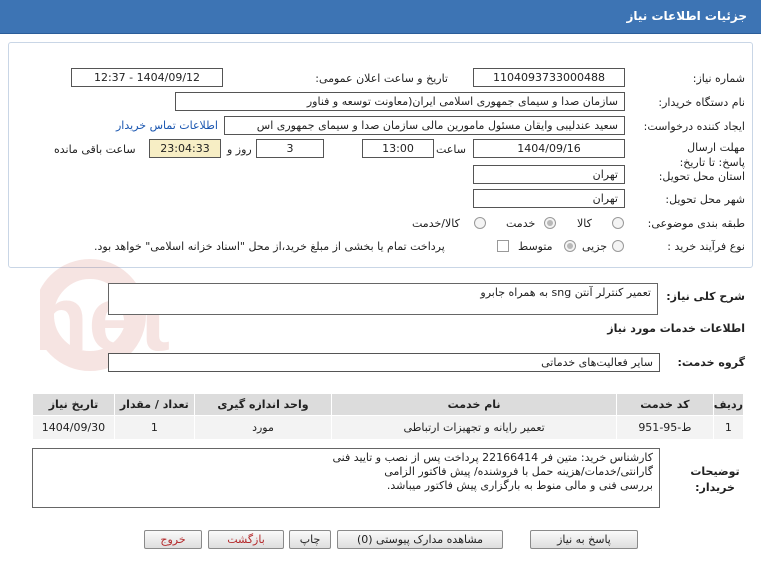  Describe the element at coordinates (380, 17) in the screenshot. I see `header-bar: جزئیات اطلاعات نیاز` at that location.